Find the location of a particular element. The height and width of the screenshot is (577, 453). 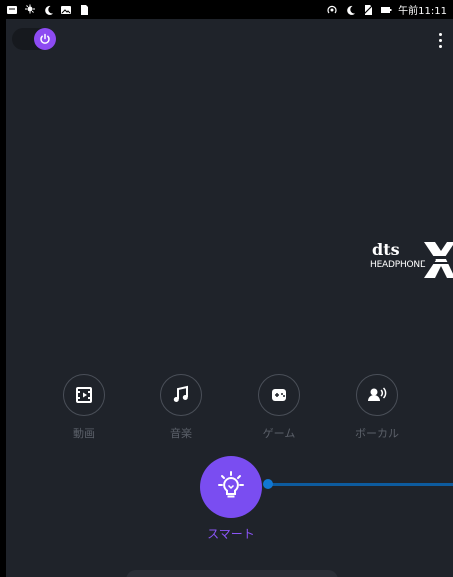

photo-icon is located at coordinates (66, 10).